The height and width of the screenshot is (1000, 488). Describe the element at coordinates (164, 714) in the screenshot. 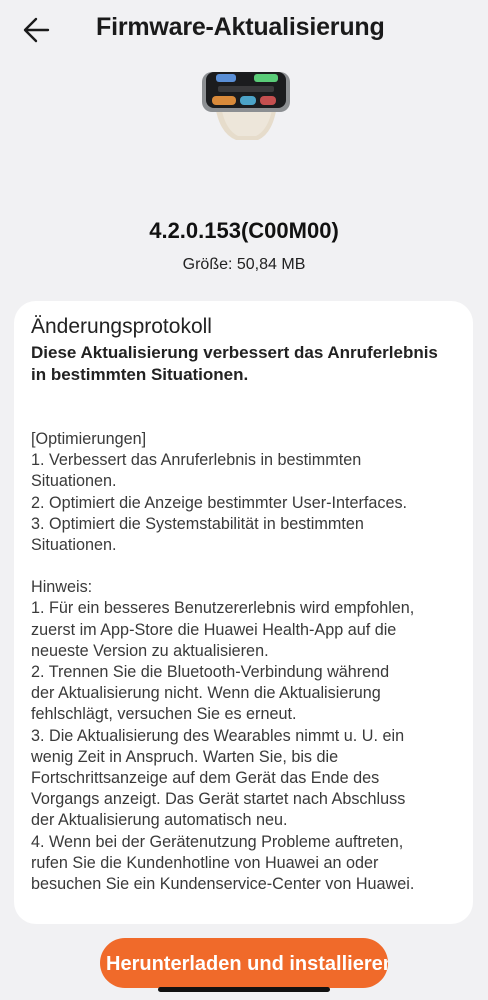

I see `changelog-line: fehlschlägt, versuchen Sie es erneut.` at that location.